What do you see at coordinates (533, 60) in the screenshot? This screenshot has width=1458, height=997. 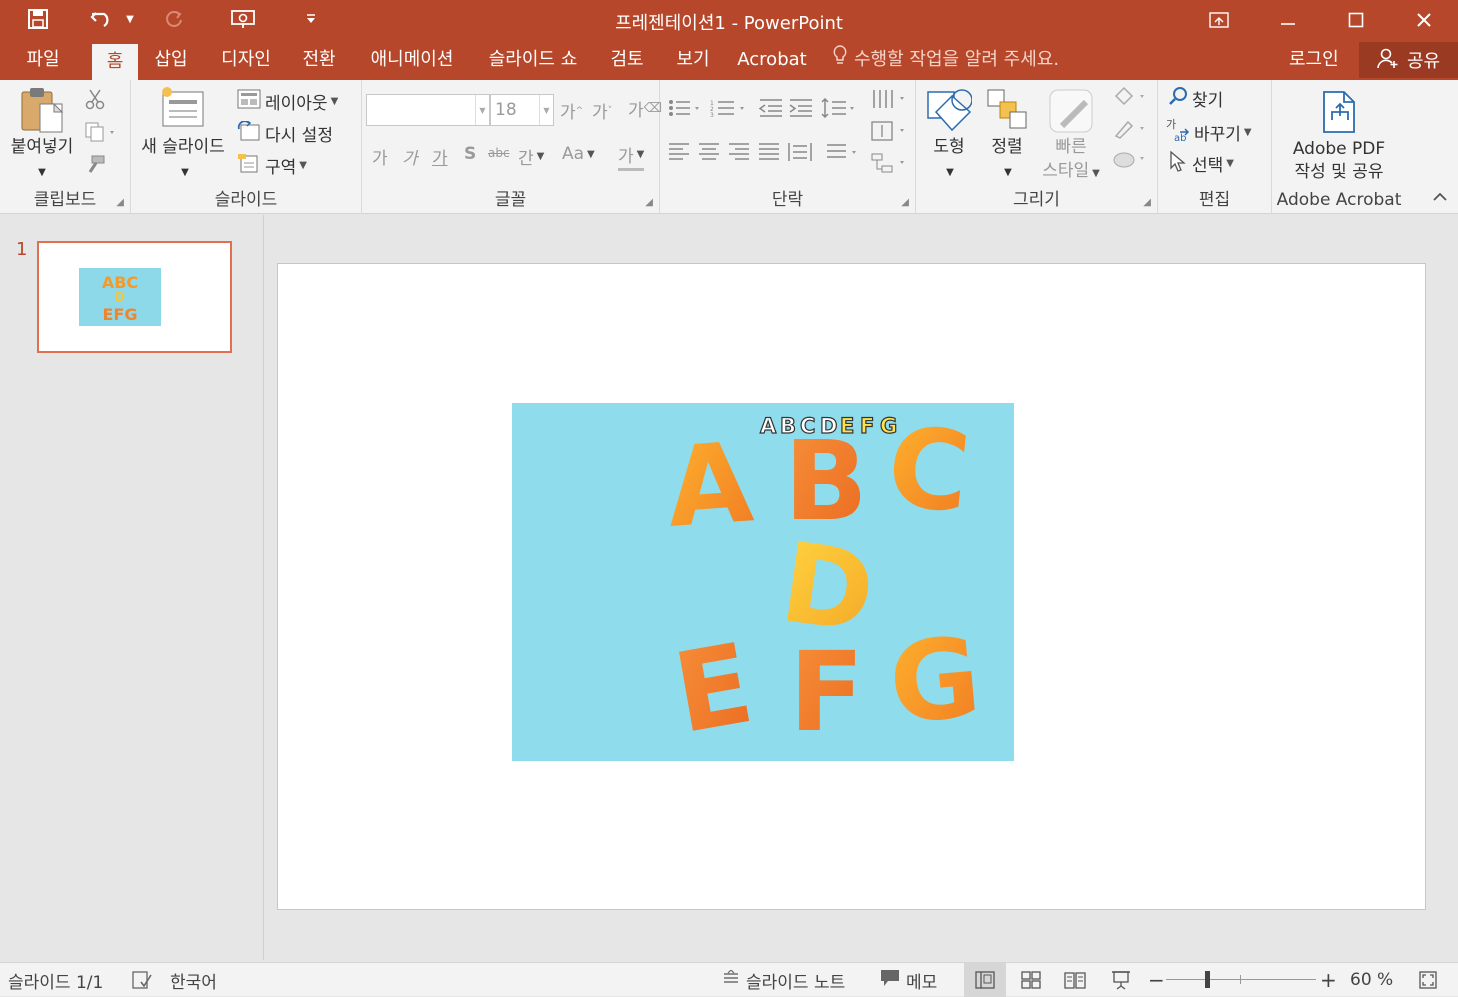 I see `tab-slideshow: 슬라이드 쇼` at bounding box center [533, 60].